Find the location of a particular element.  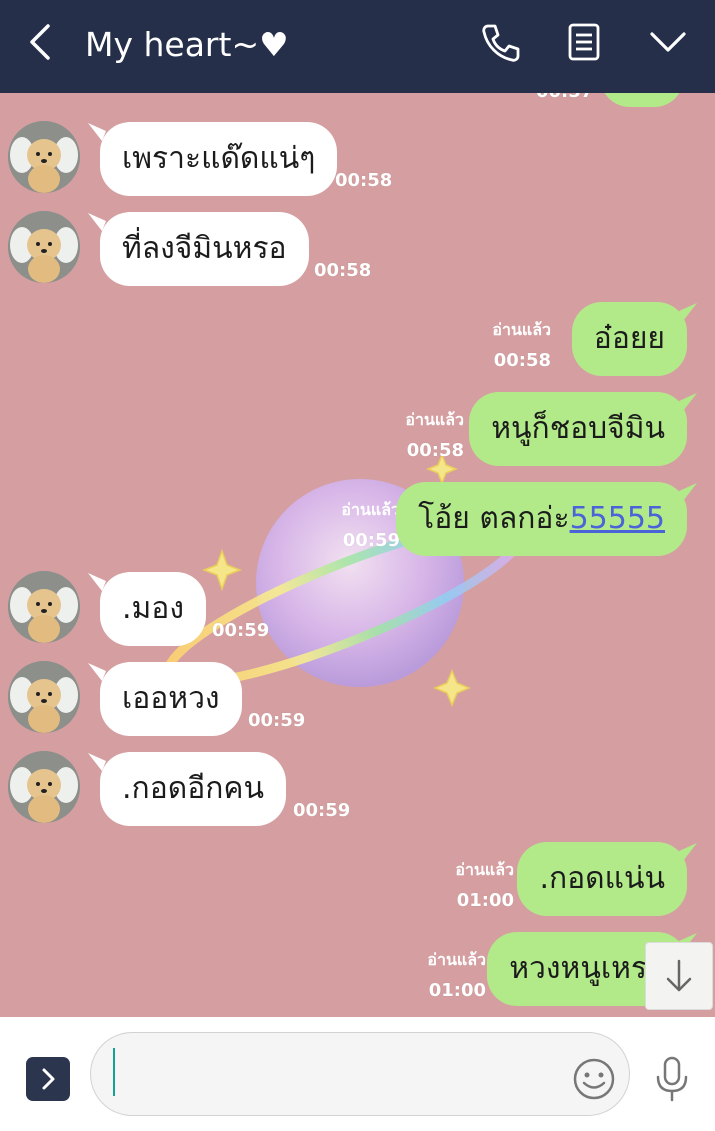

chevron-right-icon is located at coordinates (48, 1079).